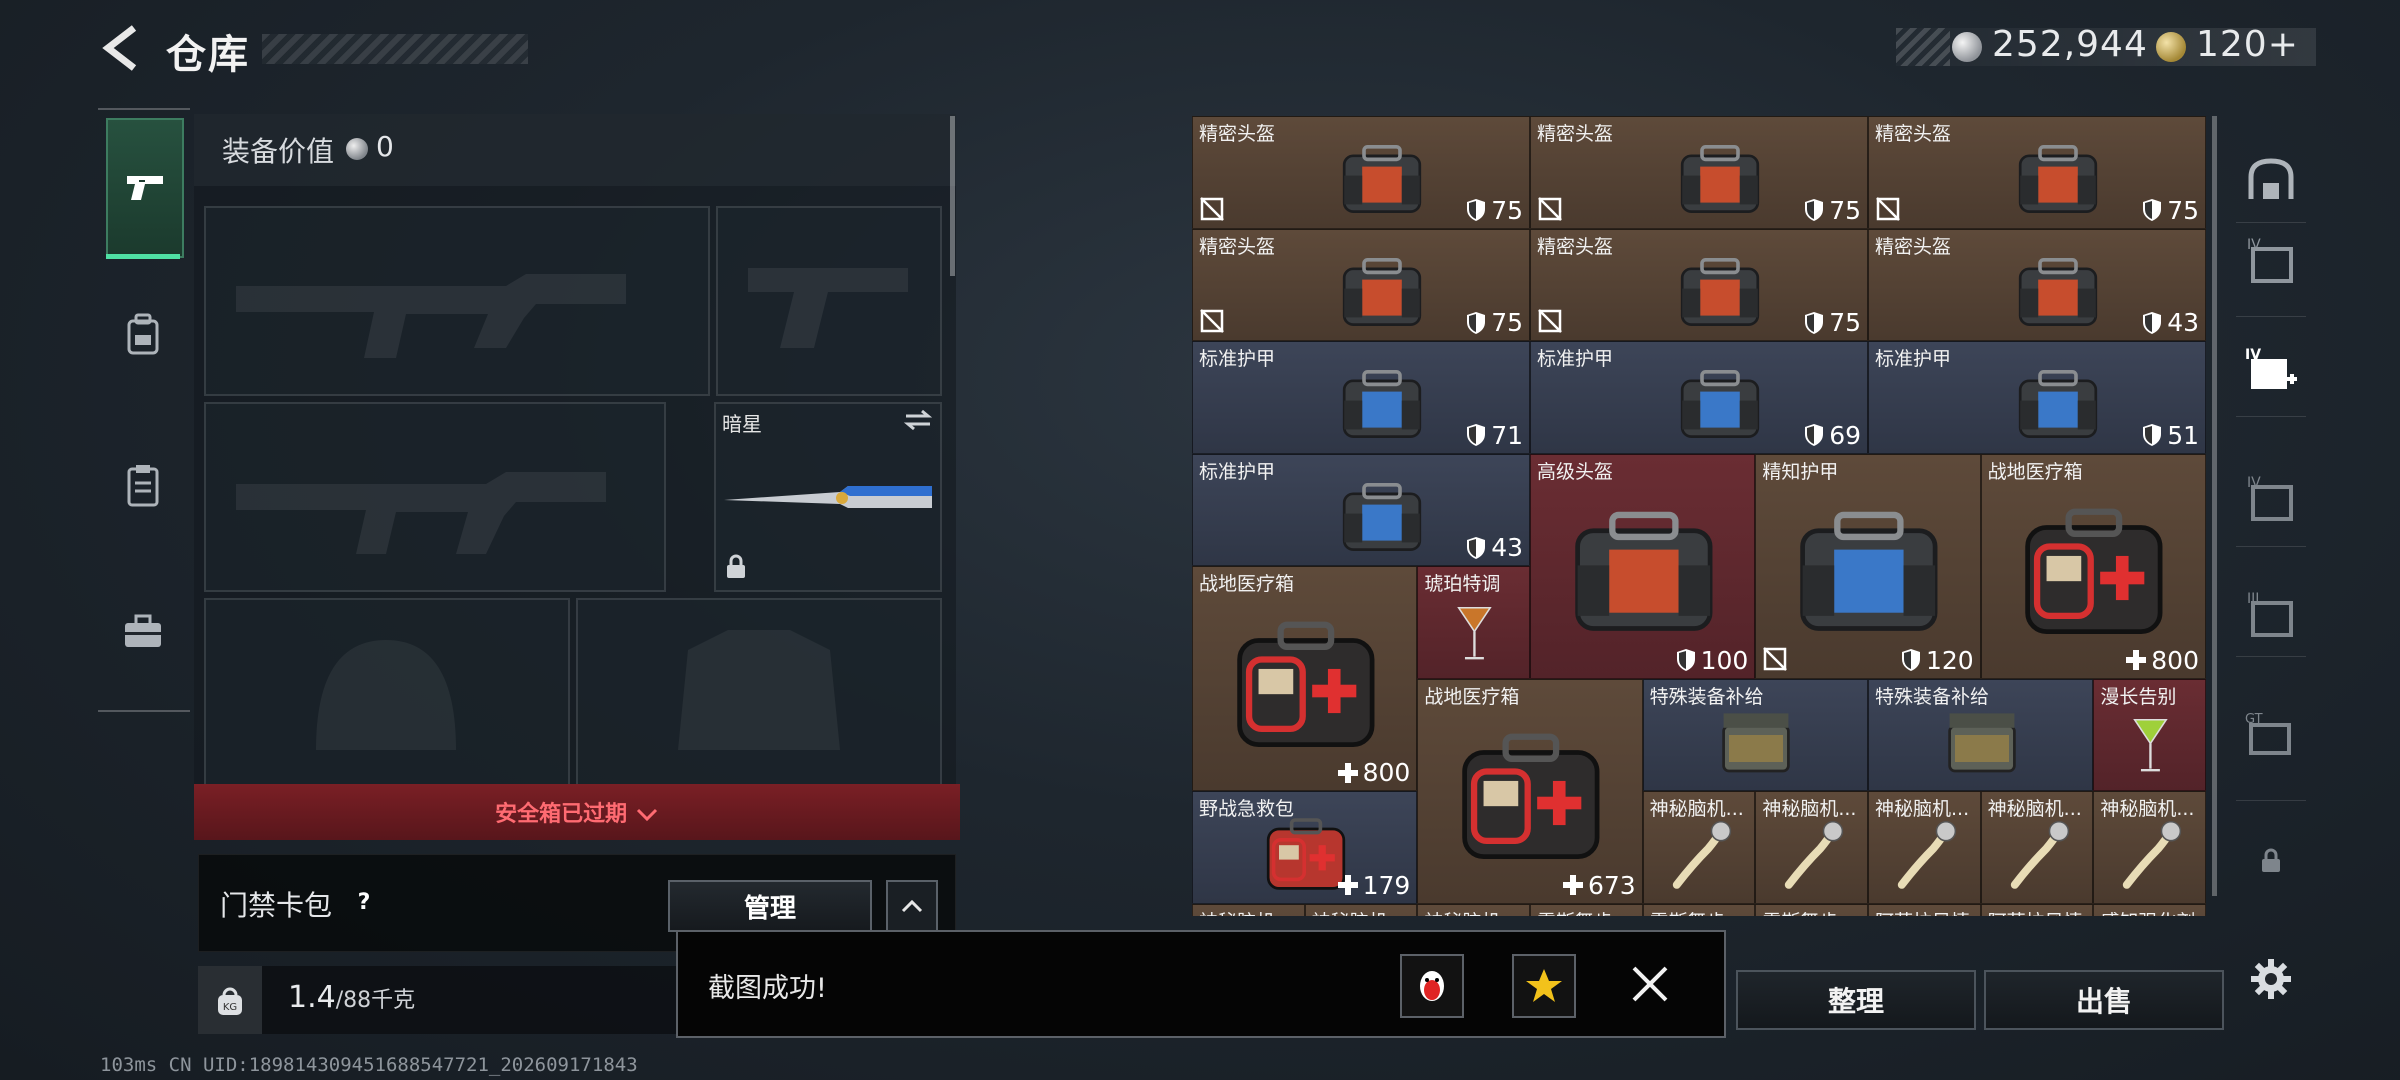  What do you see at coordinates (2271, 261) in the screenshot?
I see `tab-storage-4: IV` at bounding box center [2271, 261].